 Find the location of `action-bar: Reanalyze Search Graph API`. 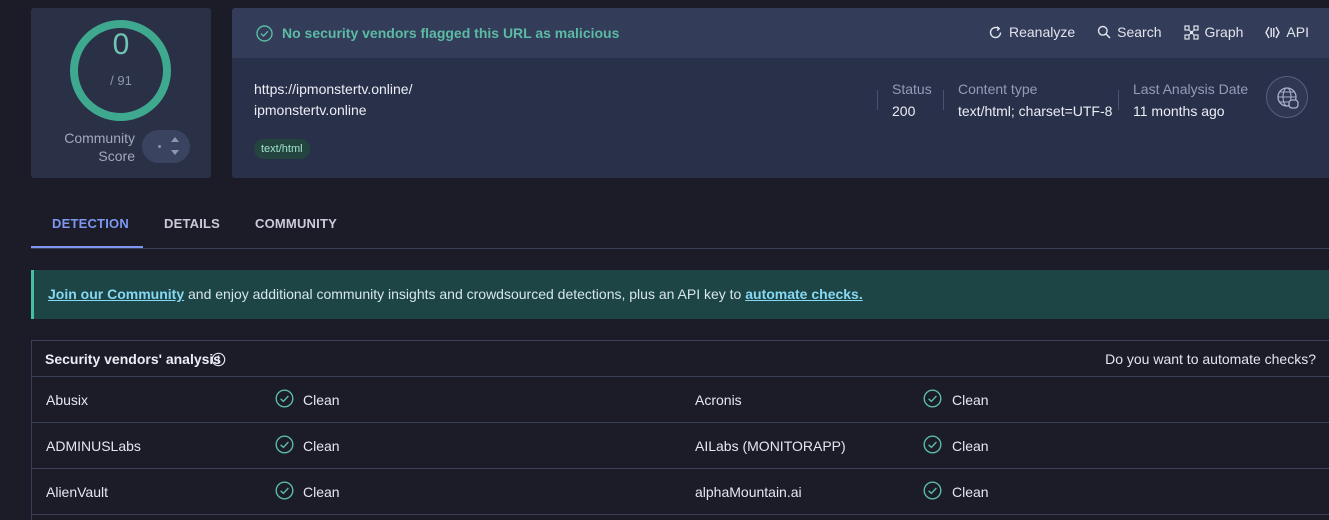

action-bar: Reanalyze Search Graph API is located at coordinates (1148, 32).